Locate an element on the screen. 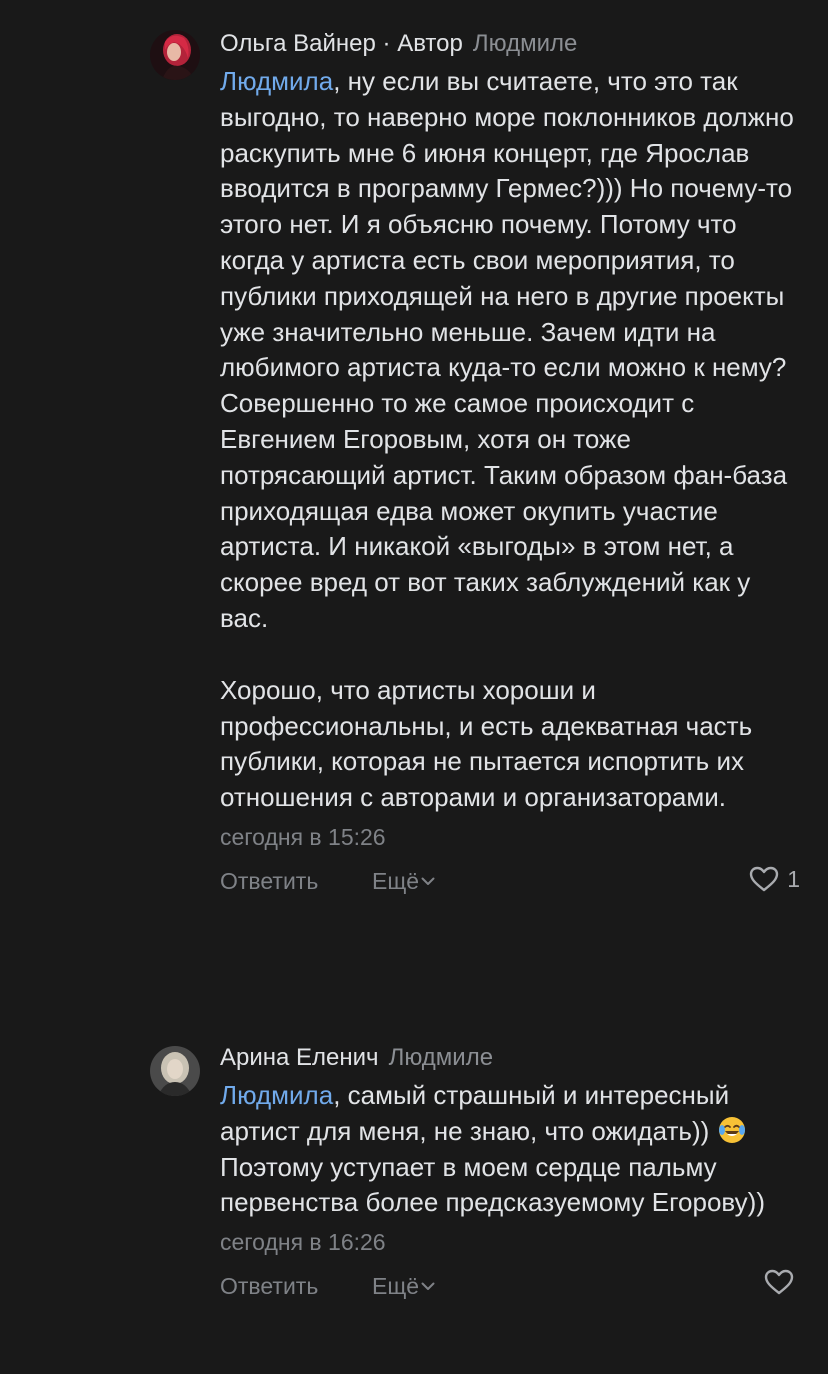 This screenshot has height=1374, width=828. author-name: Ольга Вайнер · Автор is located at coordinates (341, 43).